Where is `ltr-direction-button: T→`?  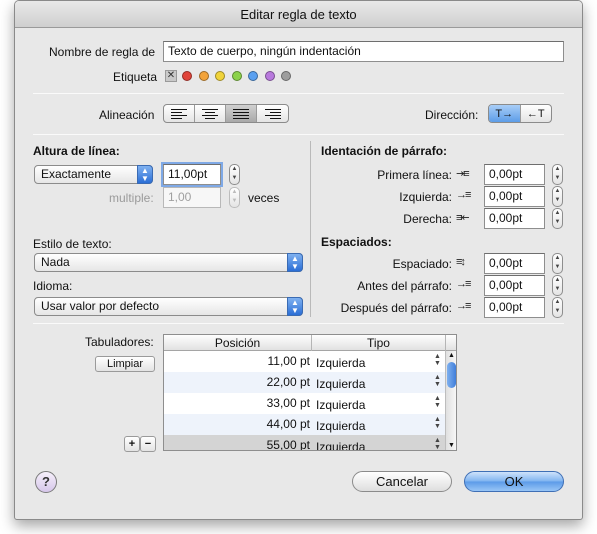
ltr-direction-button: T→ is located at coordinates (505, 113).